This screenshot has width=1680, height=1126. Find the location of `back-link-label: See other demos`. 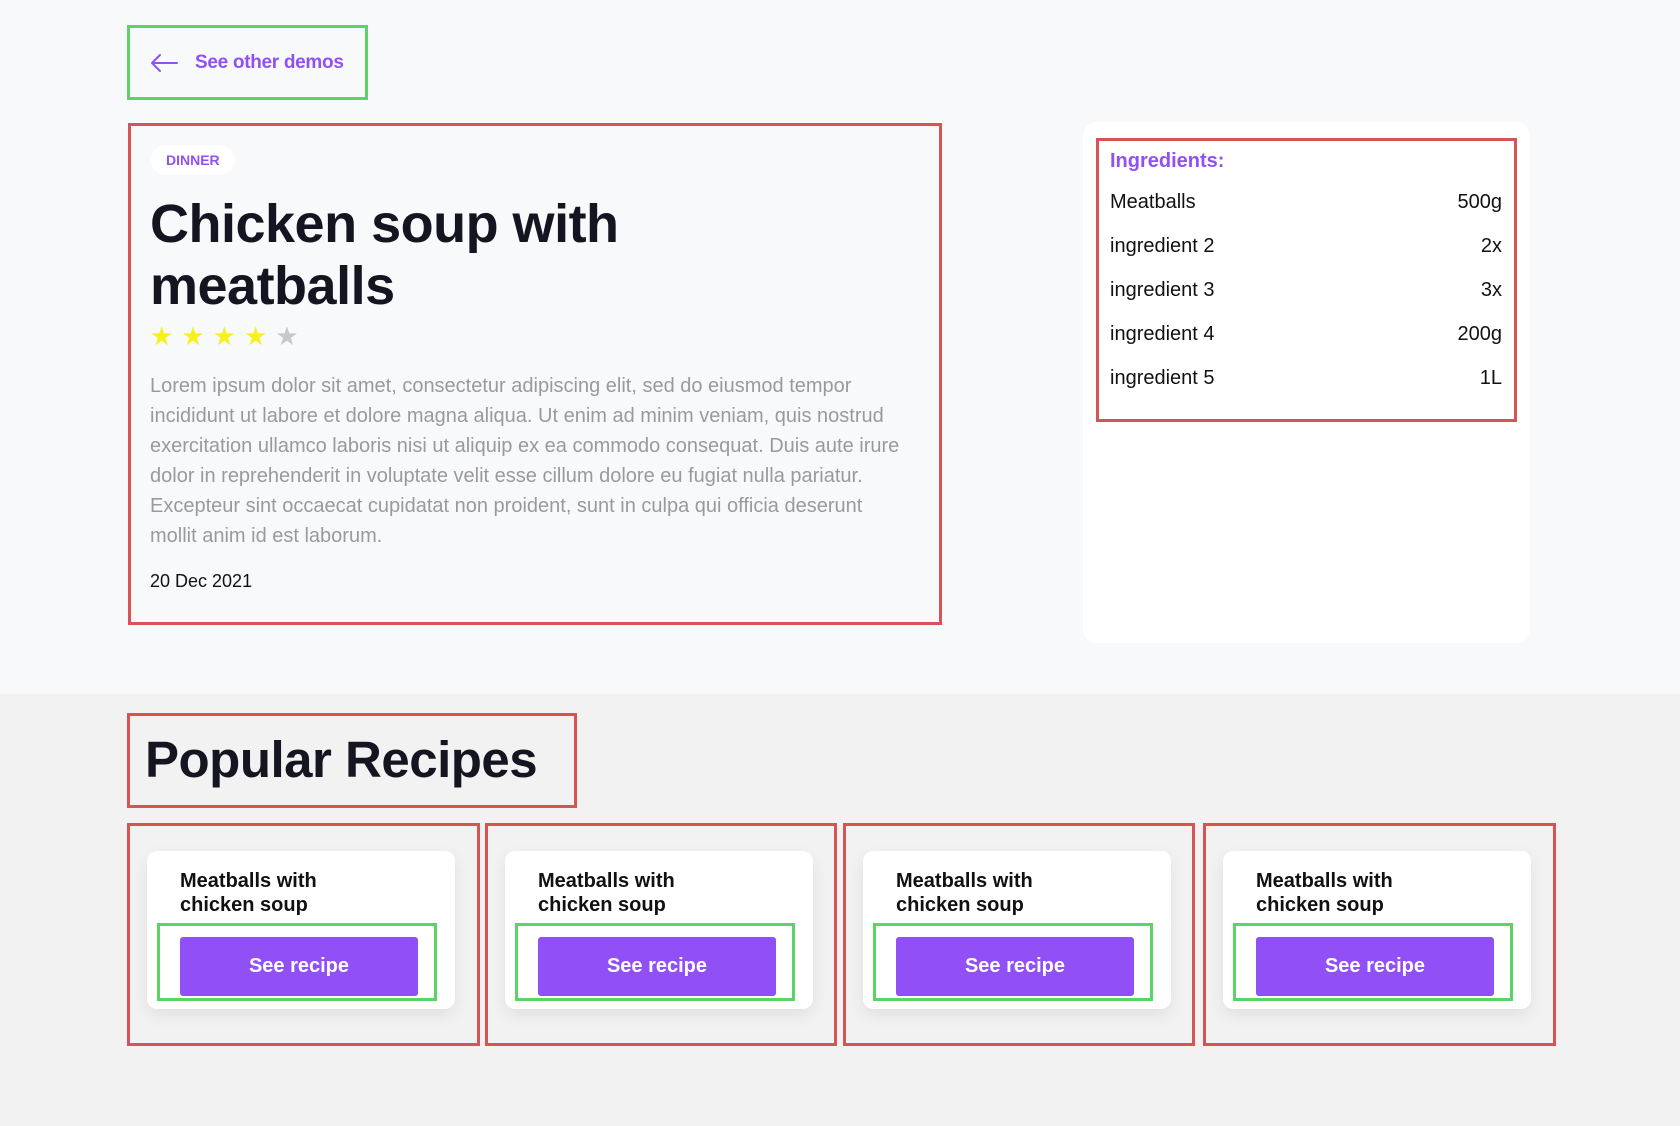

back-link-label: See other demos is located at coordinates (269, 62).